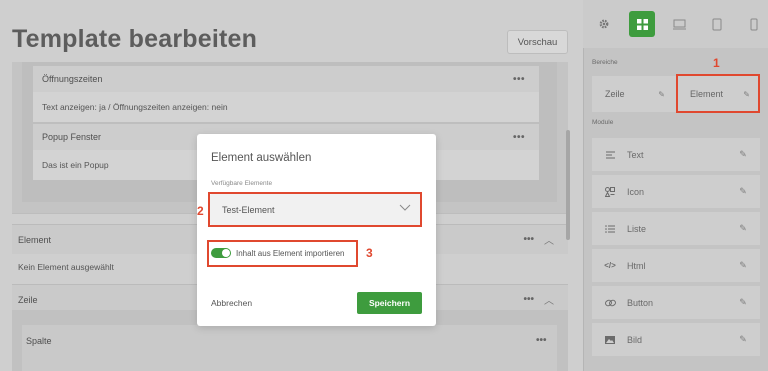 Image resolution: width=768 pixels, height=371 pixels. Describe the element at coordinates (537, 42) in the screenshot. I see `preview-button: Vorschau` at that location.